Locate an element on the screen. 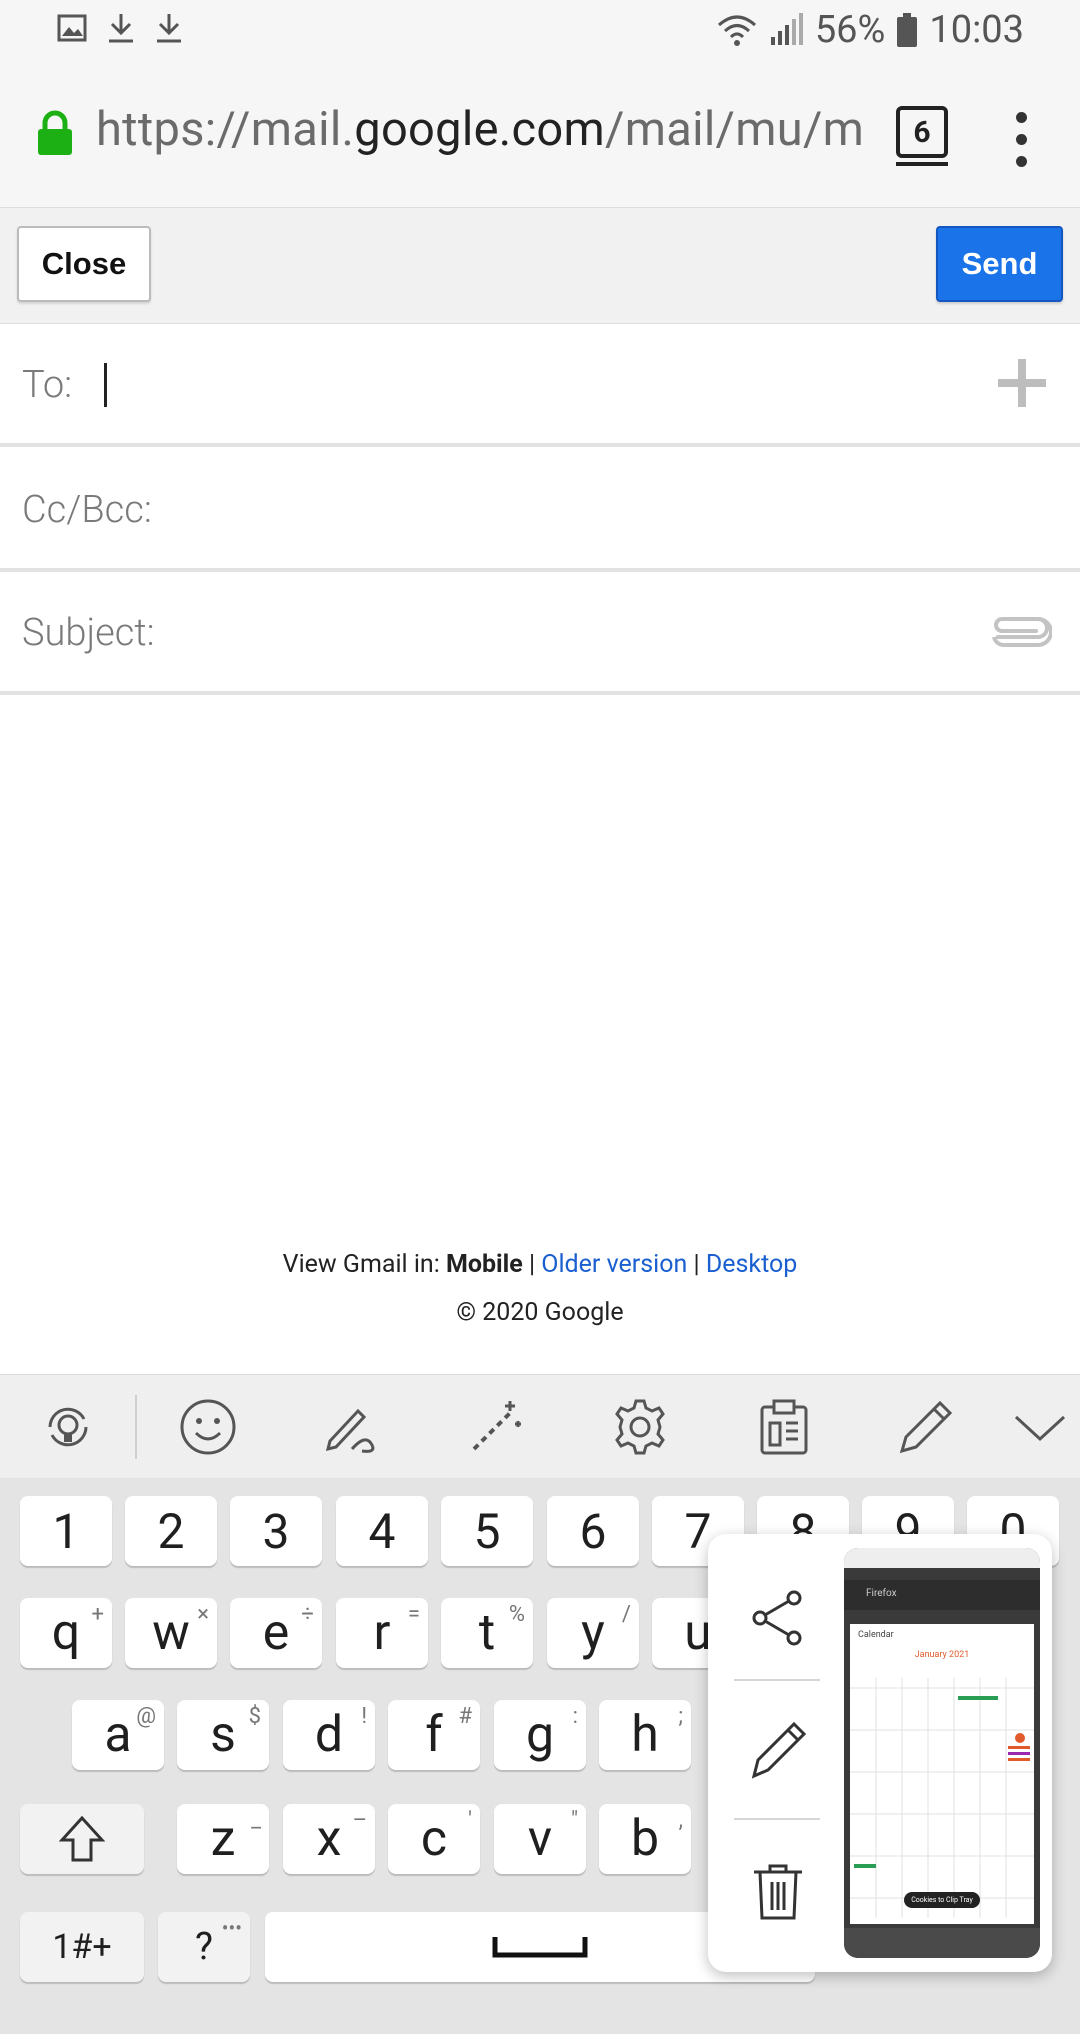 This screenshot has width=1080, height=2034. key-label: r is located at coordinates (382, 1633).